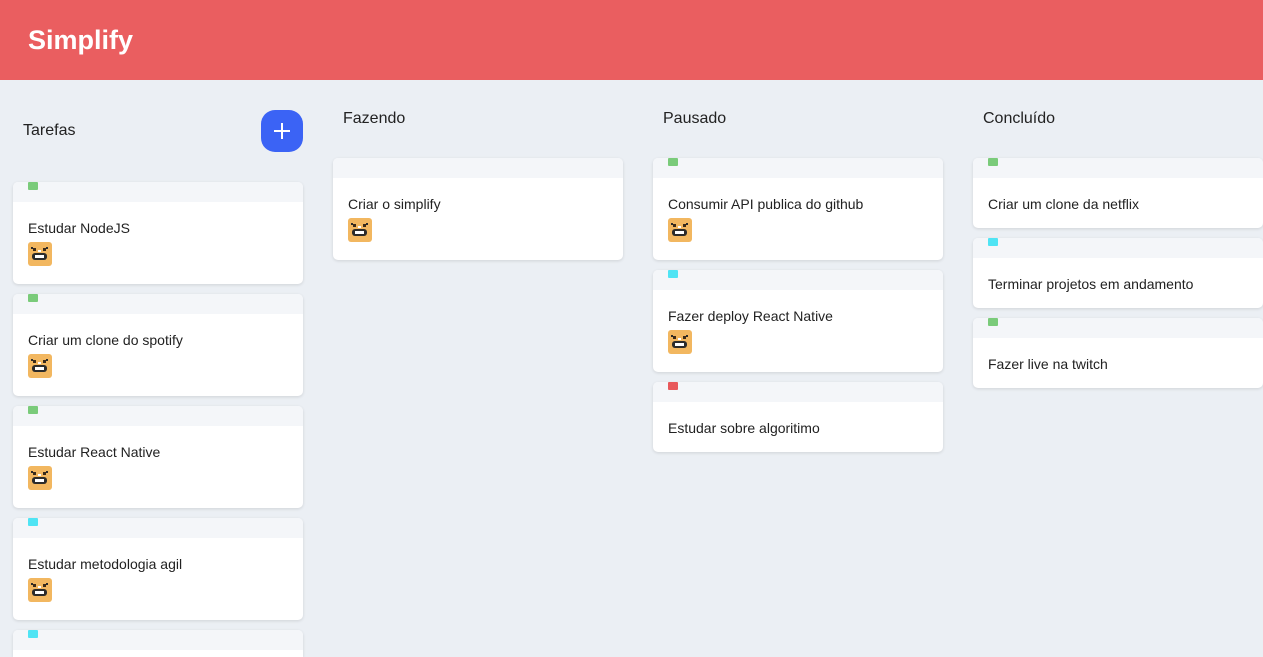  I want to click on column-title: Tarefas, so click(49, 130).